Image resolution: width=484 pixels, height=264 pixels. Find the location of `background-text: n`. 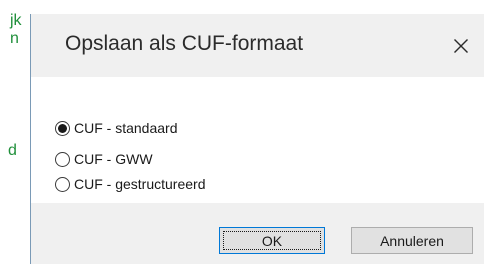

background-text: n is located at coordinates (14, 38).